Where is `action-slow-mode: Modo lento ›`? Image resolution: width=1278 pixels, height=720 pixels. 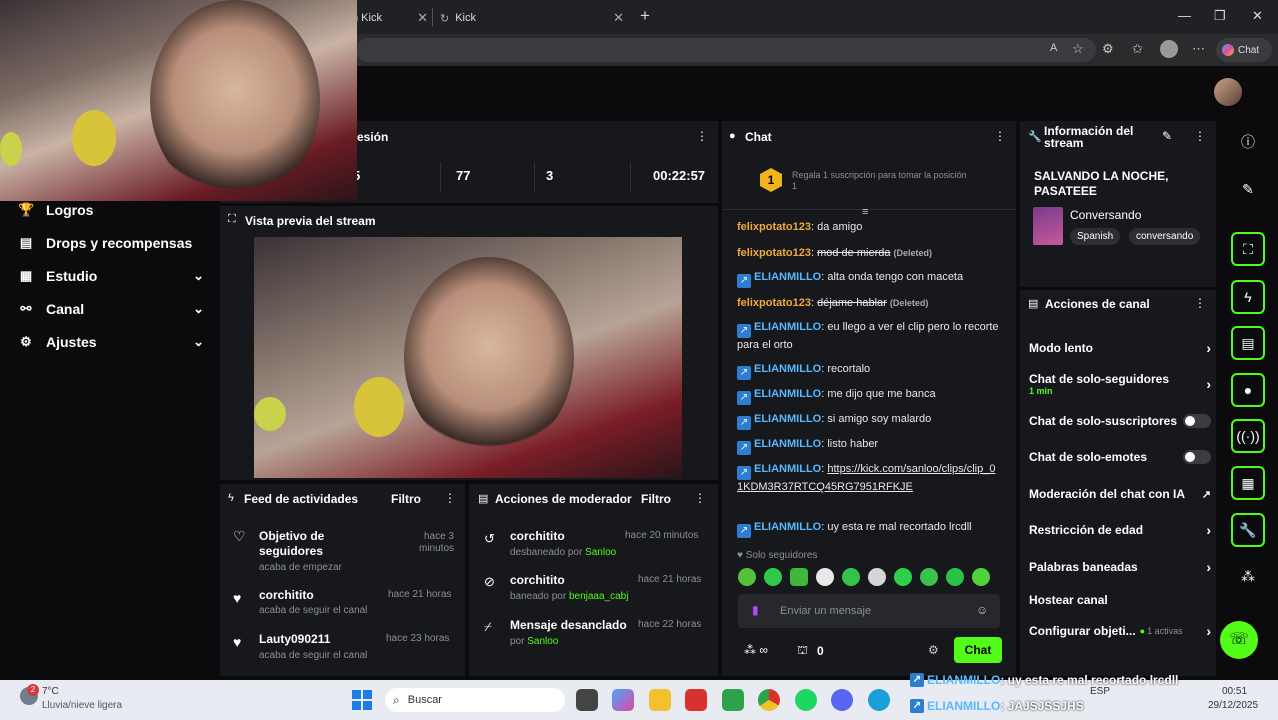 action-slow-mode: Modo lento › is located at coordinates (1120, 348).